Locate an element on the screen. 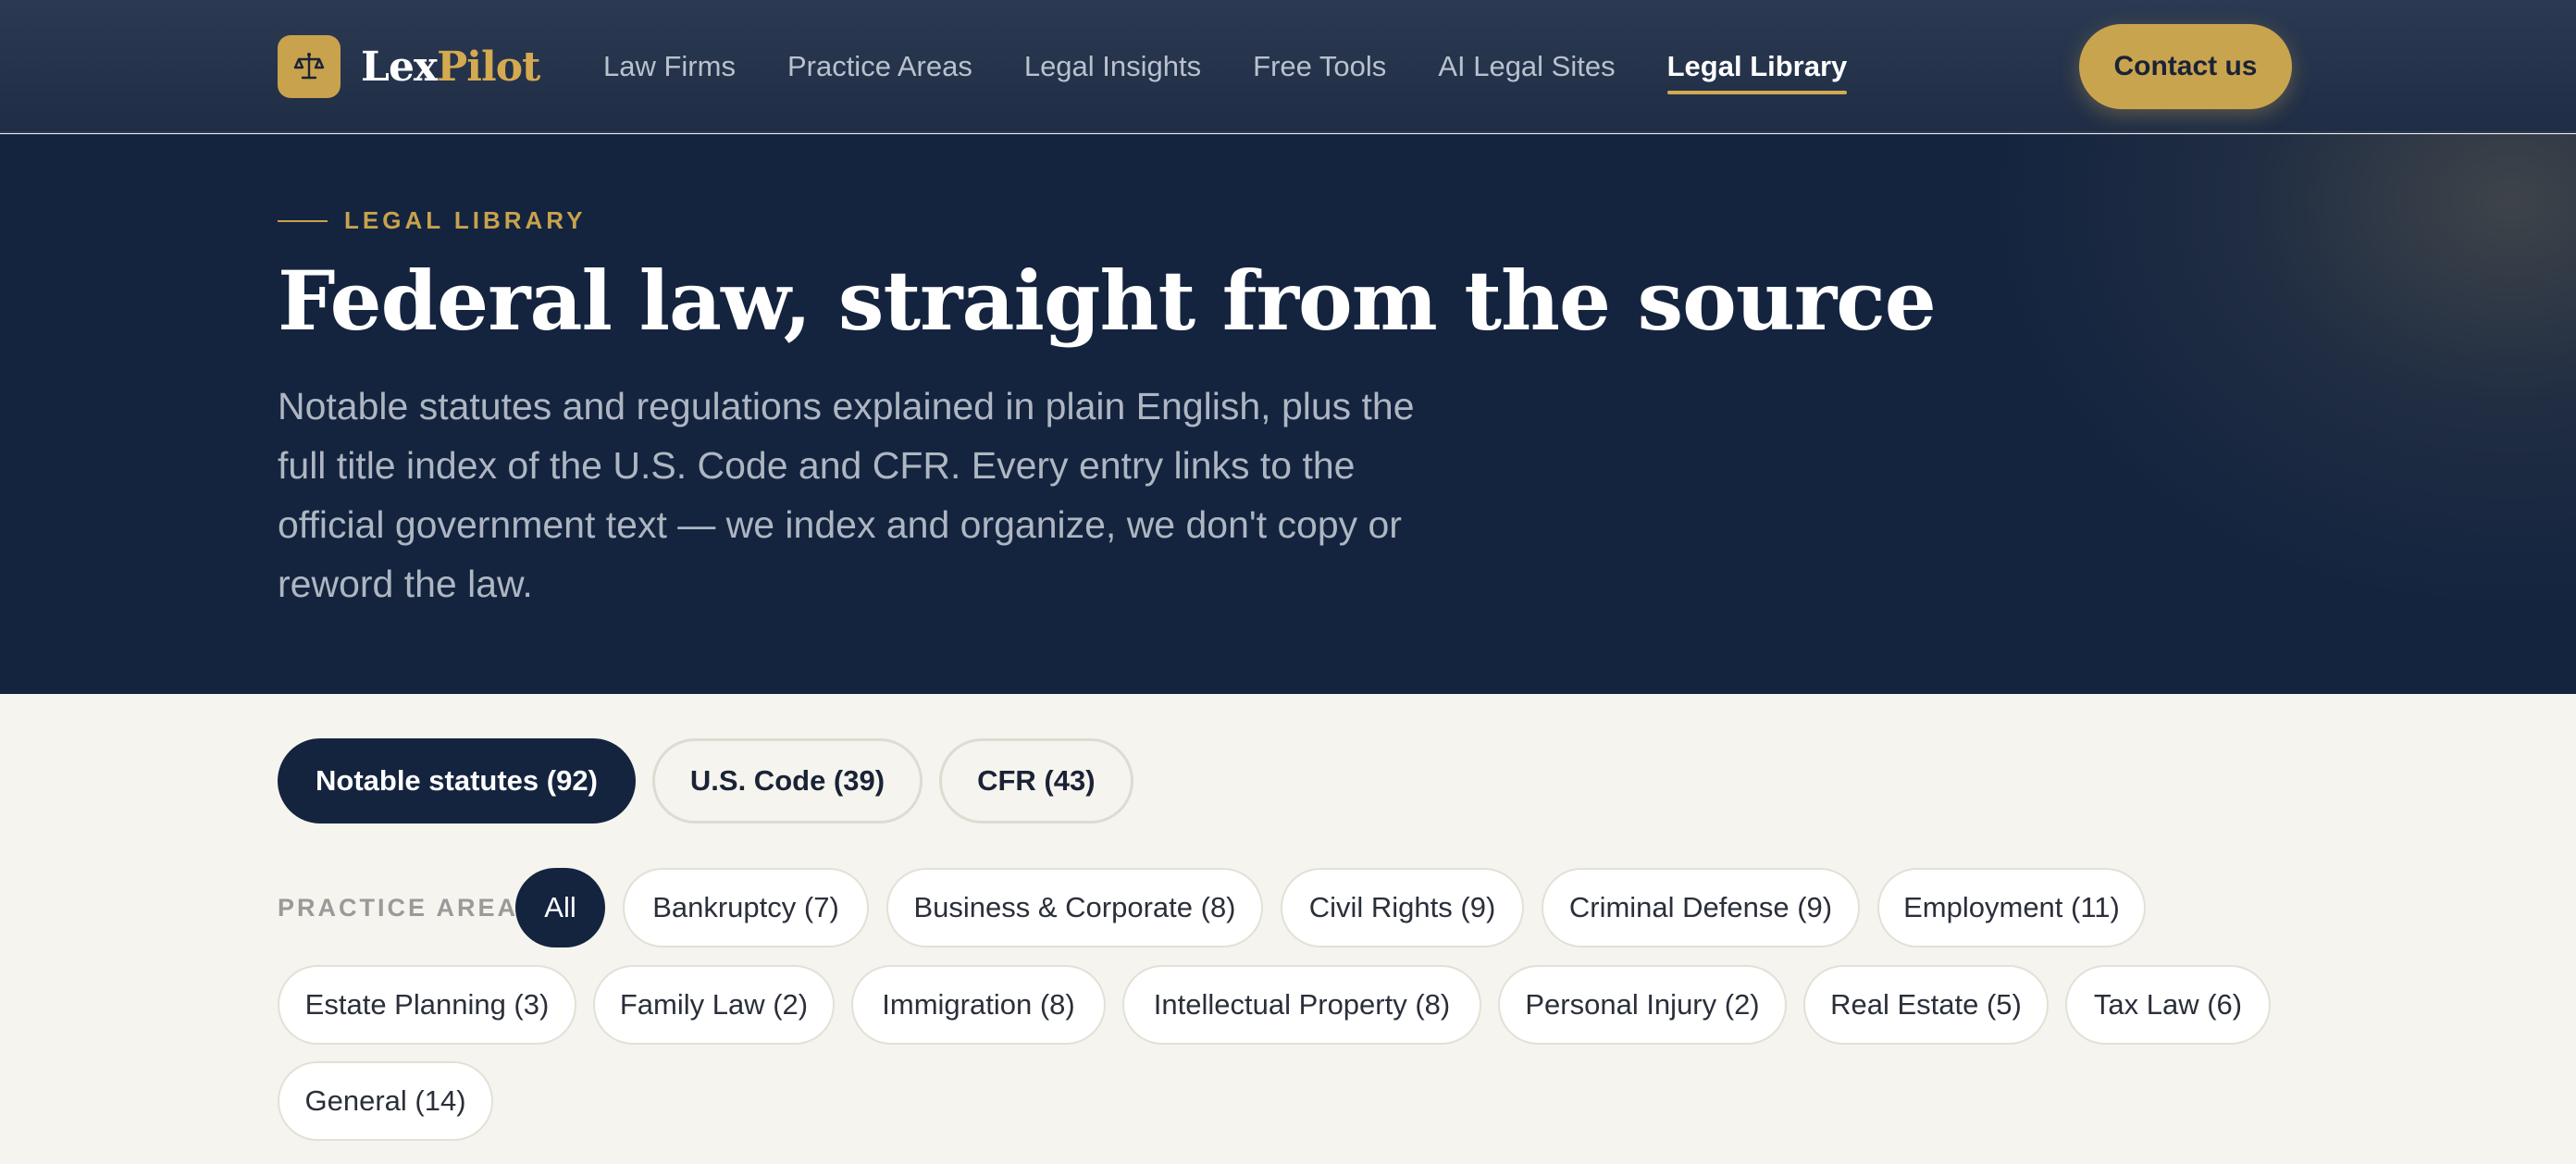 The image size is (2576, 1164). scale-icon is located at coordinates (309, 66).